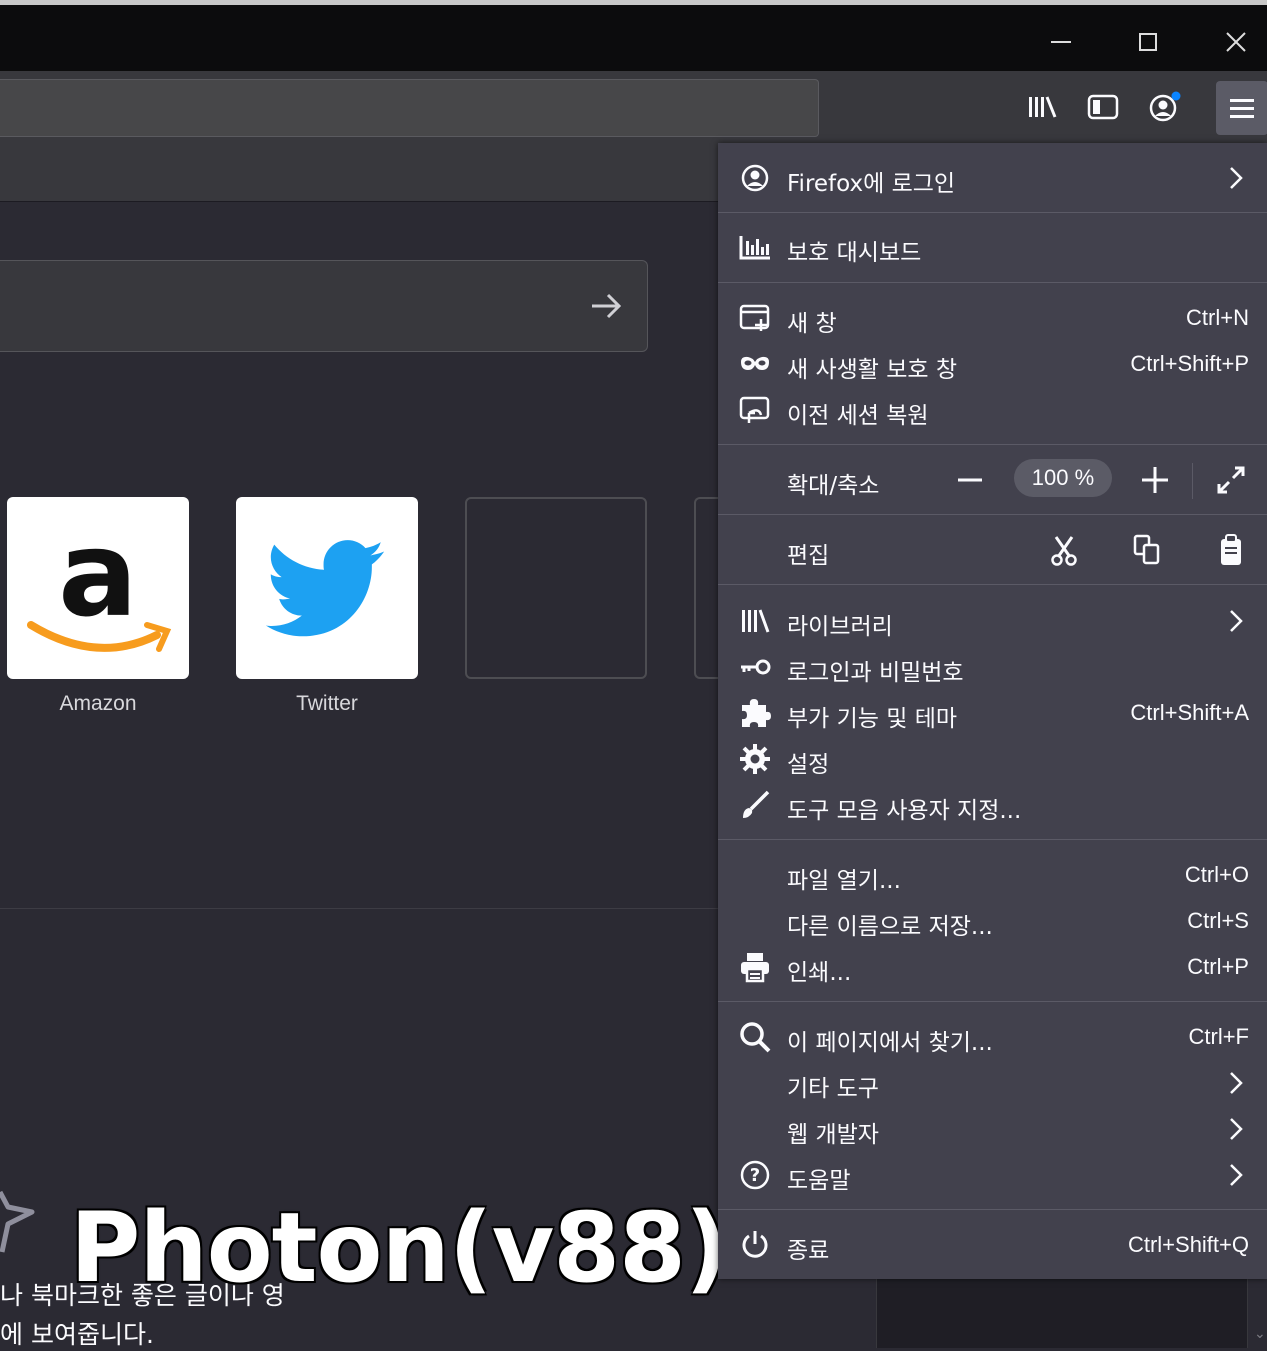  I want to click on paintbrush-icon, so click(755, 805).